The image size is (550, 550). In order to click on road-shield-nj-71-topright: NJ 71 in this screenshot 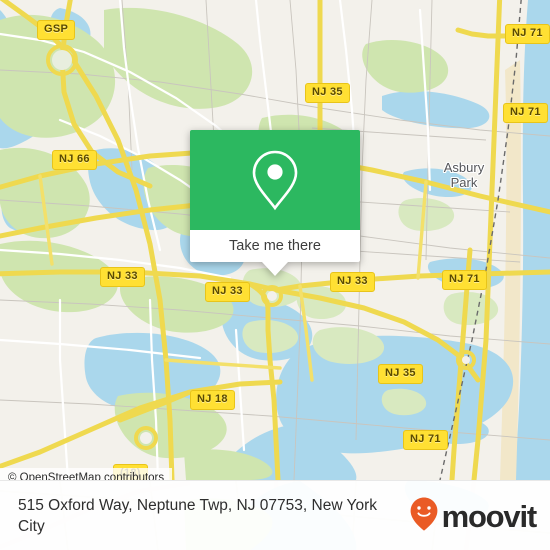, I will do `click(527, 34)`.